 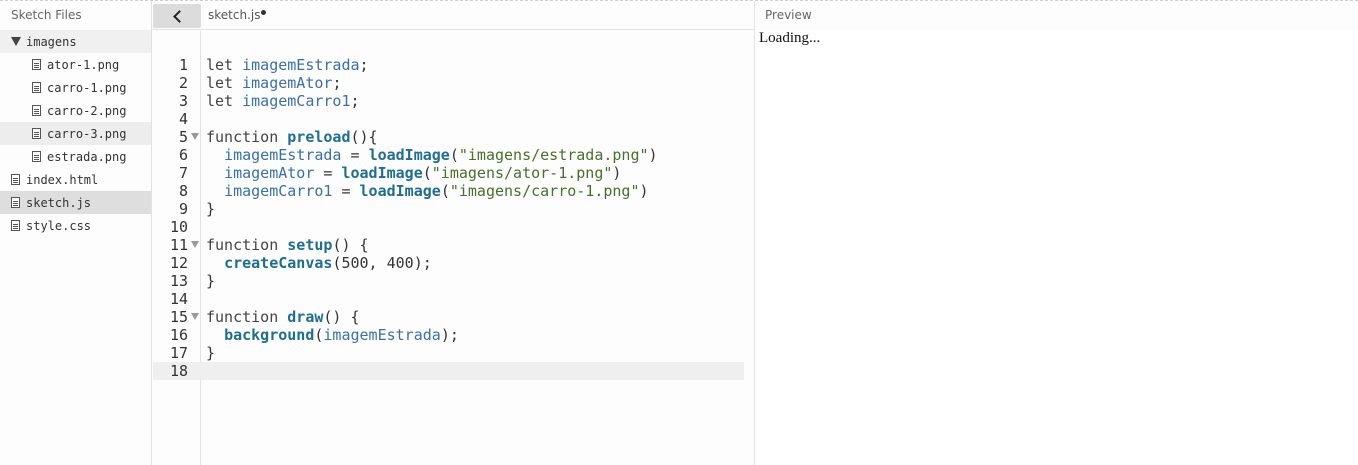 I want to click on file-item: carro-3.png, so click(x=75, y=133).